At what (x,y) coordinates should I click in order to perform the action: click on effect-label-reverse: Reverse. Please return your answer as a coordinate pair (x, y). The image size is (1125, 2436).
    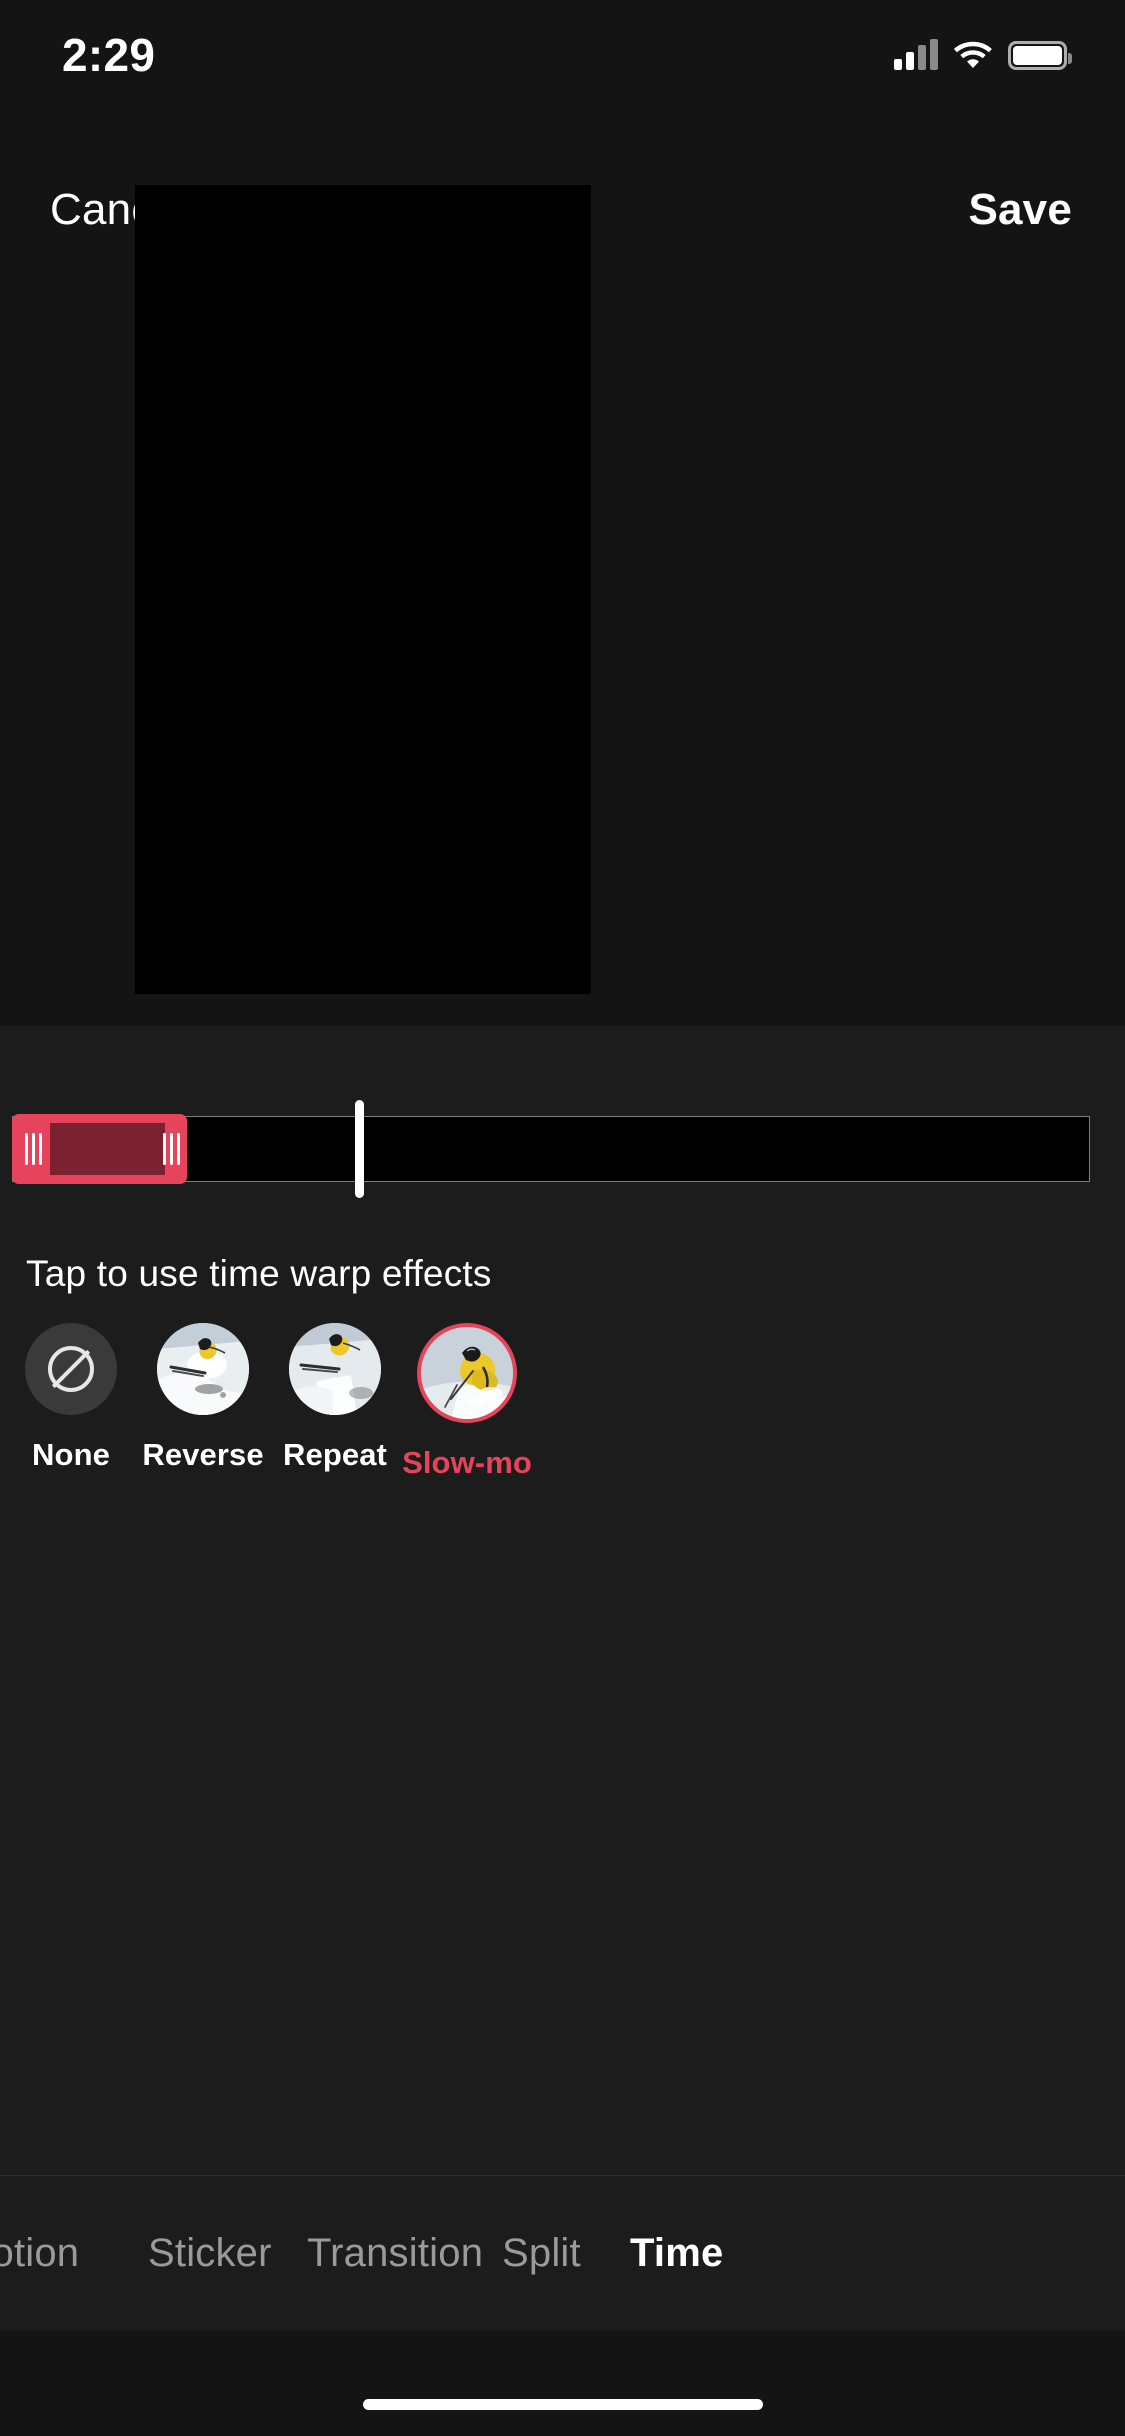
    Looking at the image, I should click on (203, 1454).